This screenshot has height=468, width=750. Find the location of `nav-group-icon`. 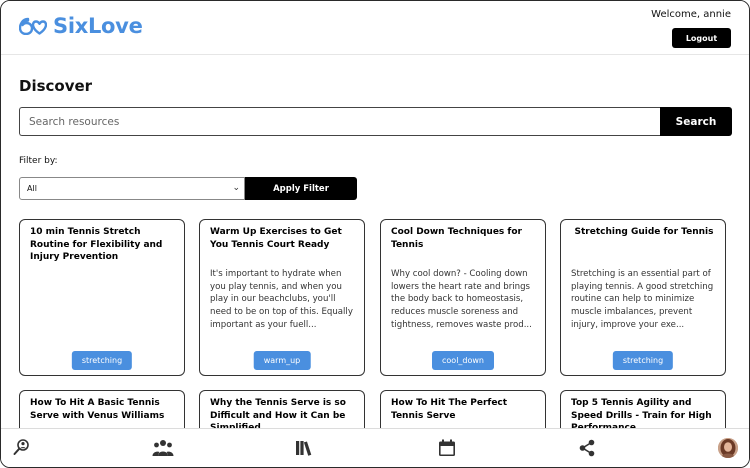

nav-group-icon is located at coordinates (163, 448).